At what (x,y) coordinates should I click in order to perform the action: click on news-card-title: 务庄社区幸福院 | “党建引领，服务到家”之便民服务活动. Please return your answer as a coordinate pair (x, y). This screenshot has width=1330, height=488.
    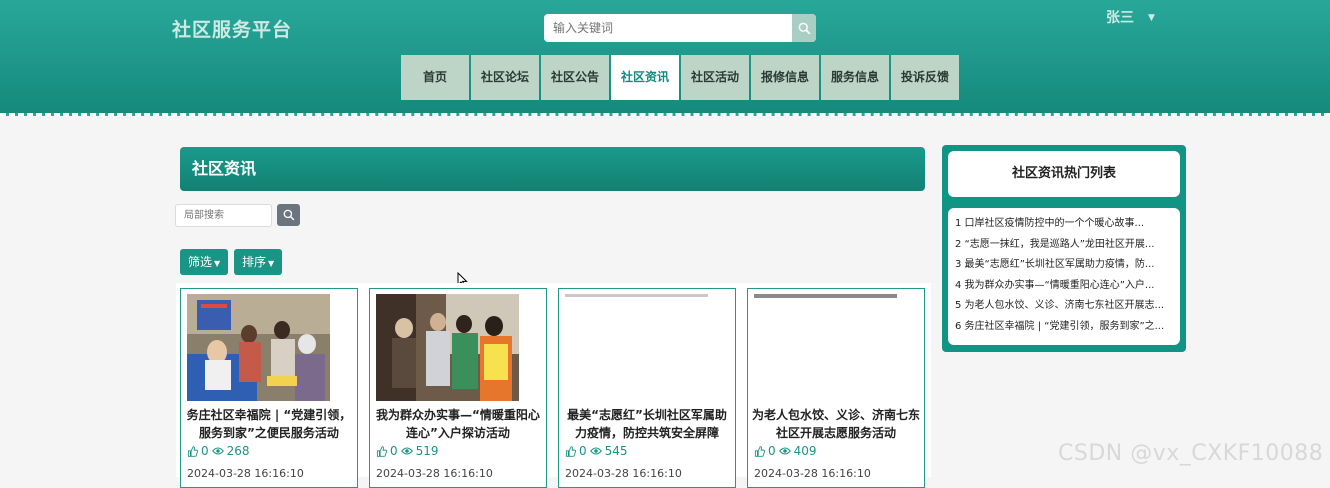
    Looking at the image, I should click on (269, 424).